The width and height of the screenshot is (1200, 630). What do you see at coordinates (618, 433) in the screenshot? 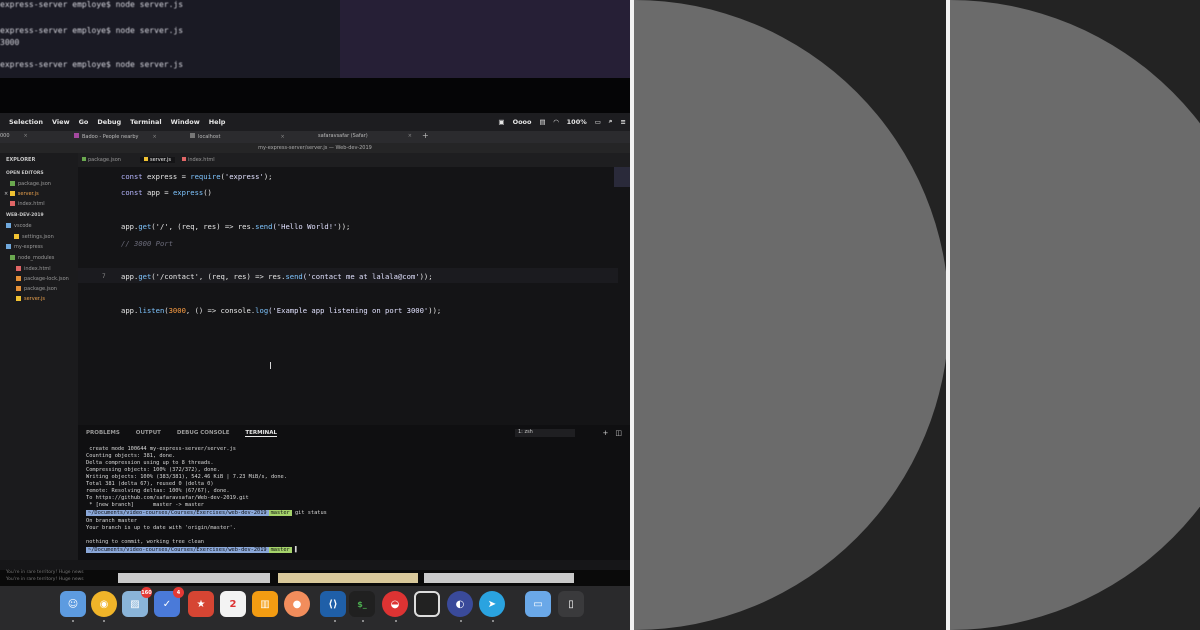
I see `split-icon: ◫` at bounding box center [618, 433].